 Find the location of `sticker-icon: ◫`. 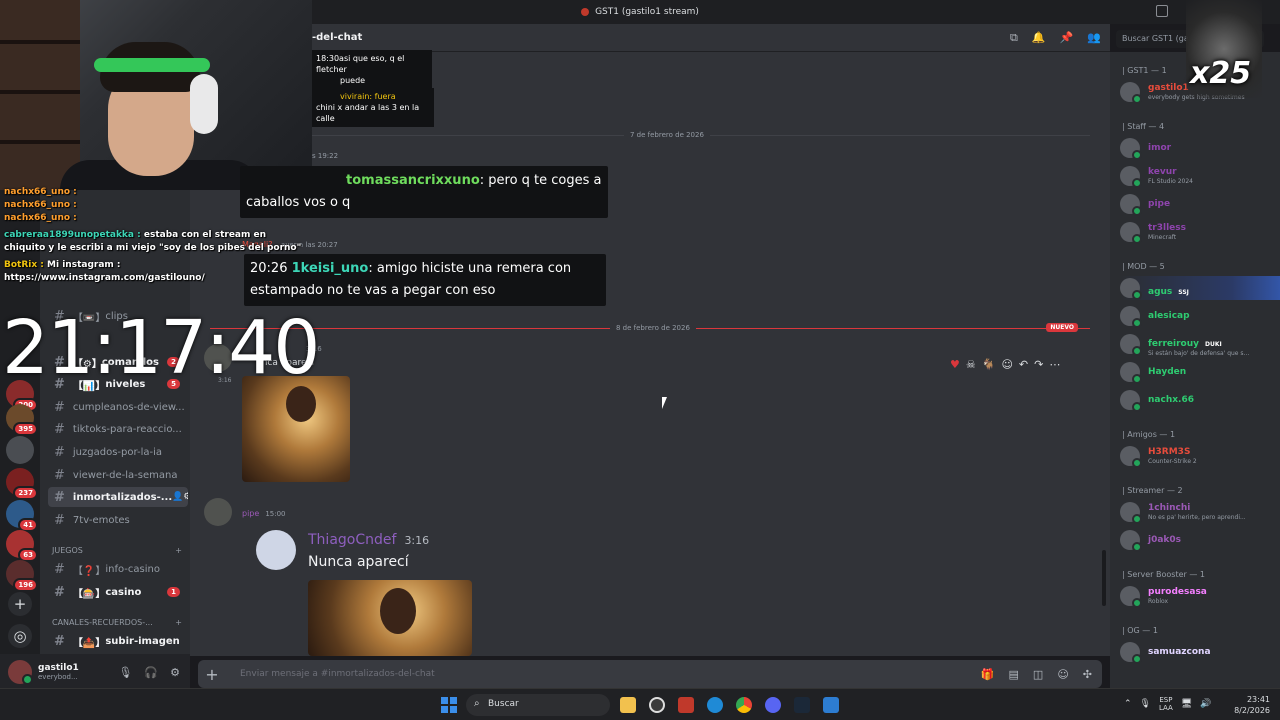

sticker-icon: ◫ is located at coordinates (1038, 674).